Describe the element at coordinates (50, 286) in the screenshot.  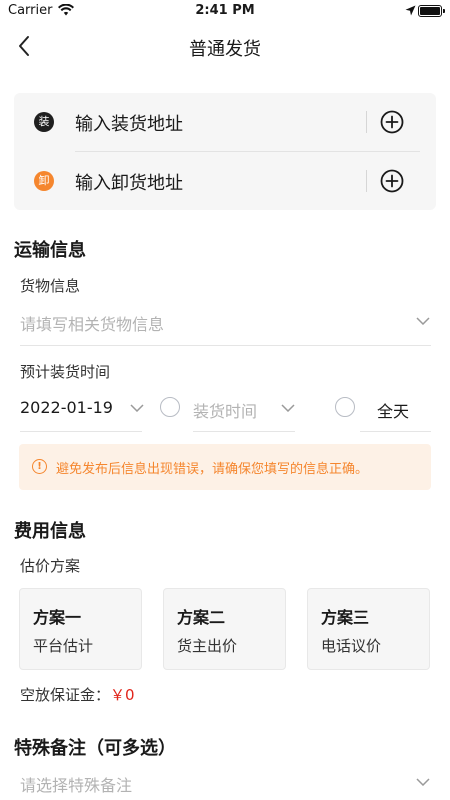
I see `goods-info-label: 货物信息` at that location.